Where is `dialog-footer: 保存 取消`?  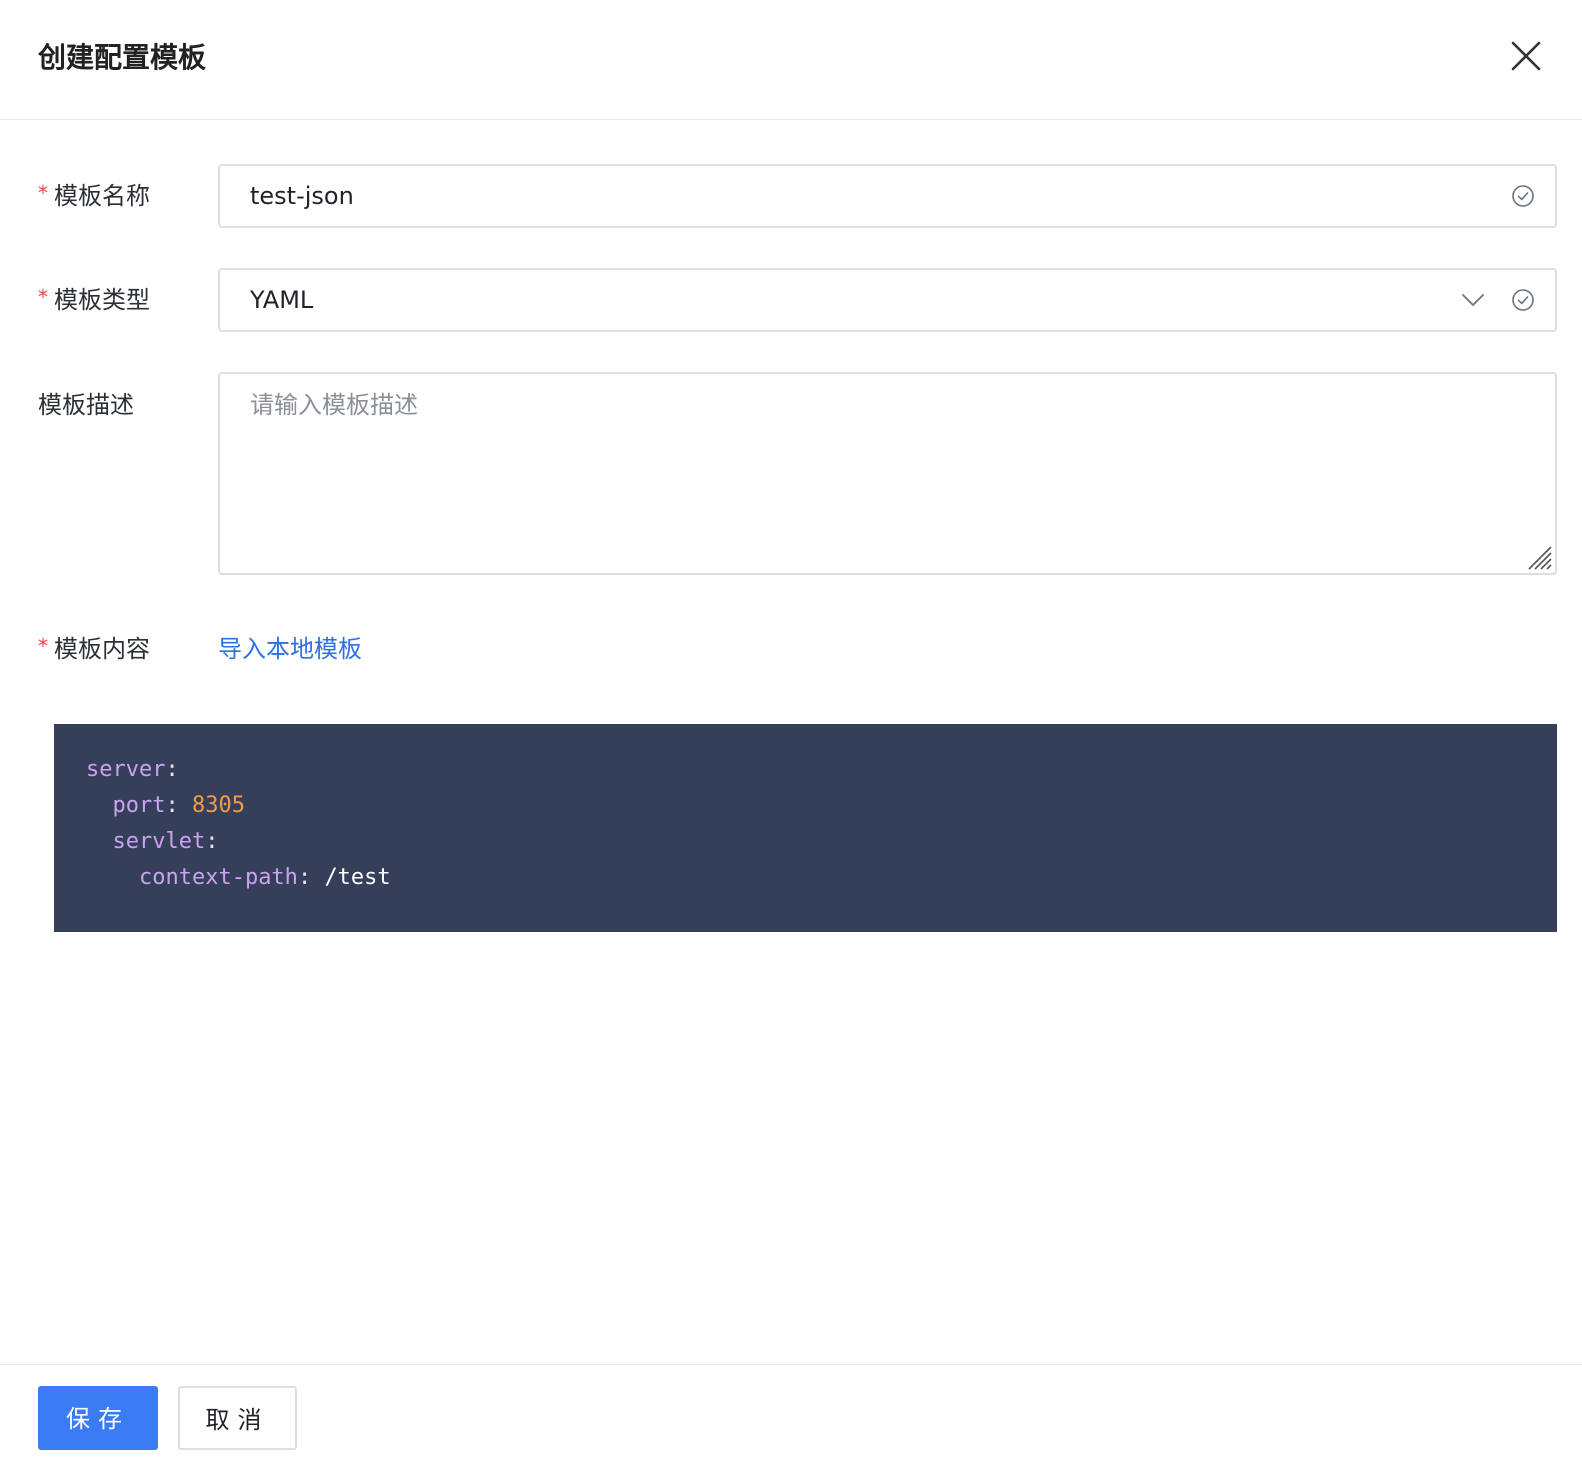
dialog-footer: 保存 取消 is located at coordinates (791, 1412).